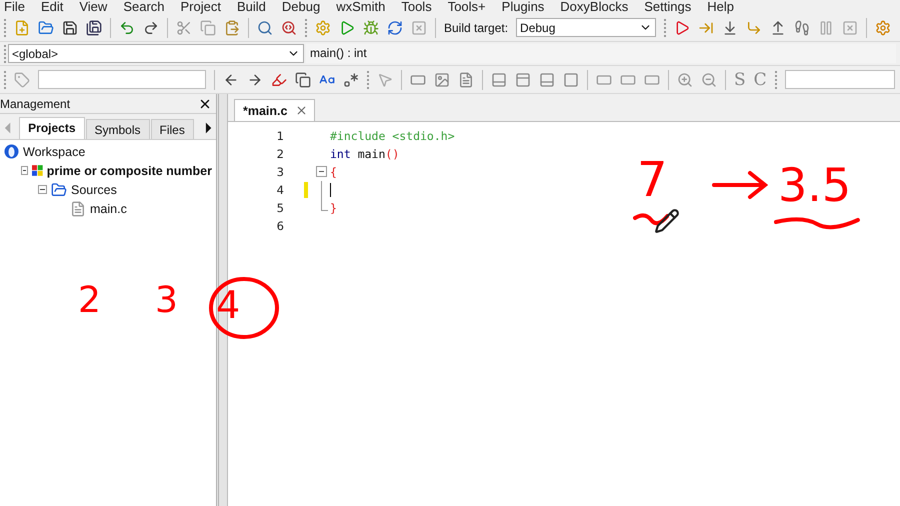 The height and width of the screenshot is (506, 900). What do you see at coordinates (321, 171) in the screenshot?
I see `fold-icon` at bounding box center [321, 171].